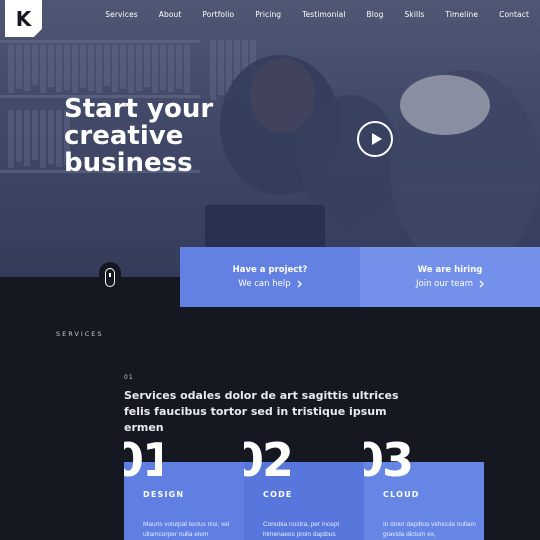 The image size is (540, 540). I want to click on section-label: SERVICES, so click(80, 334).